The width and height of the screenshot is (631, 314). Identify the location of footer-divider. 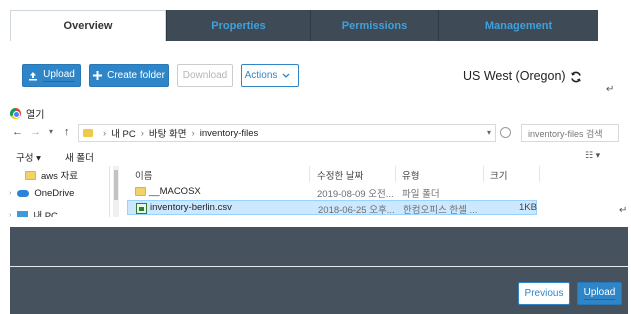
(319, 266).